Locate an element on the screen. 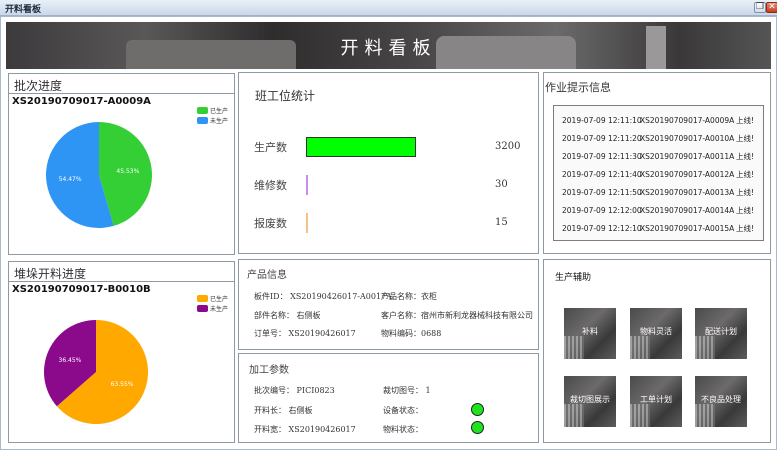 The image size is (777, 450). product-info-title: 产品信息 is located at coordinates (267, 275).